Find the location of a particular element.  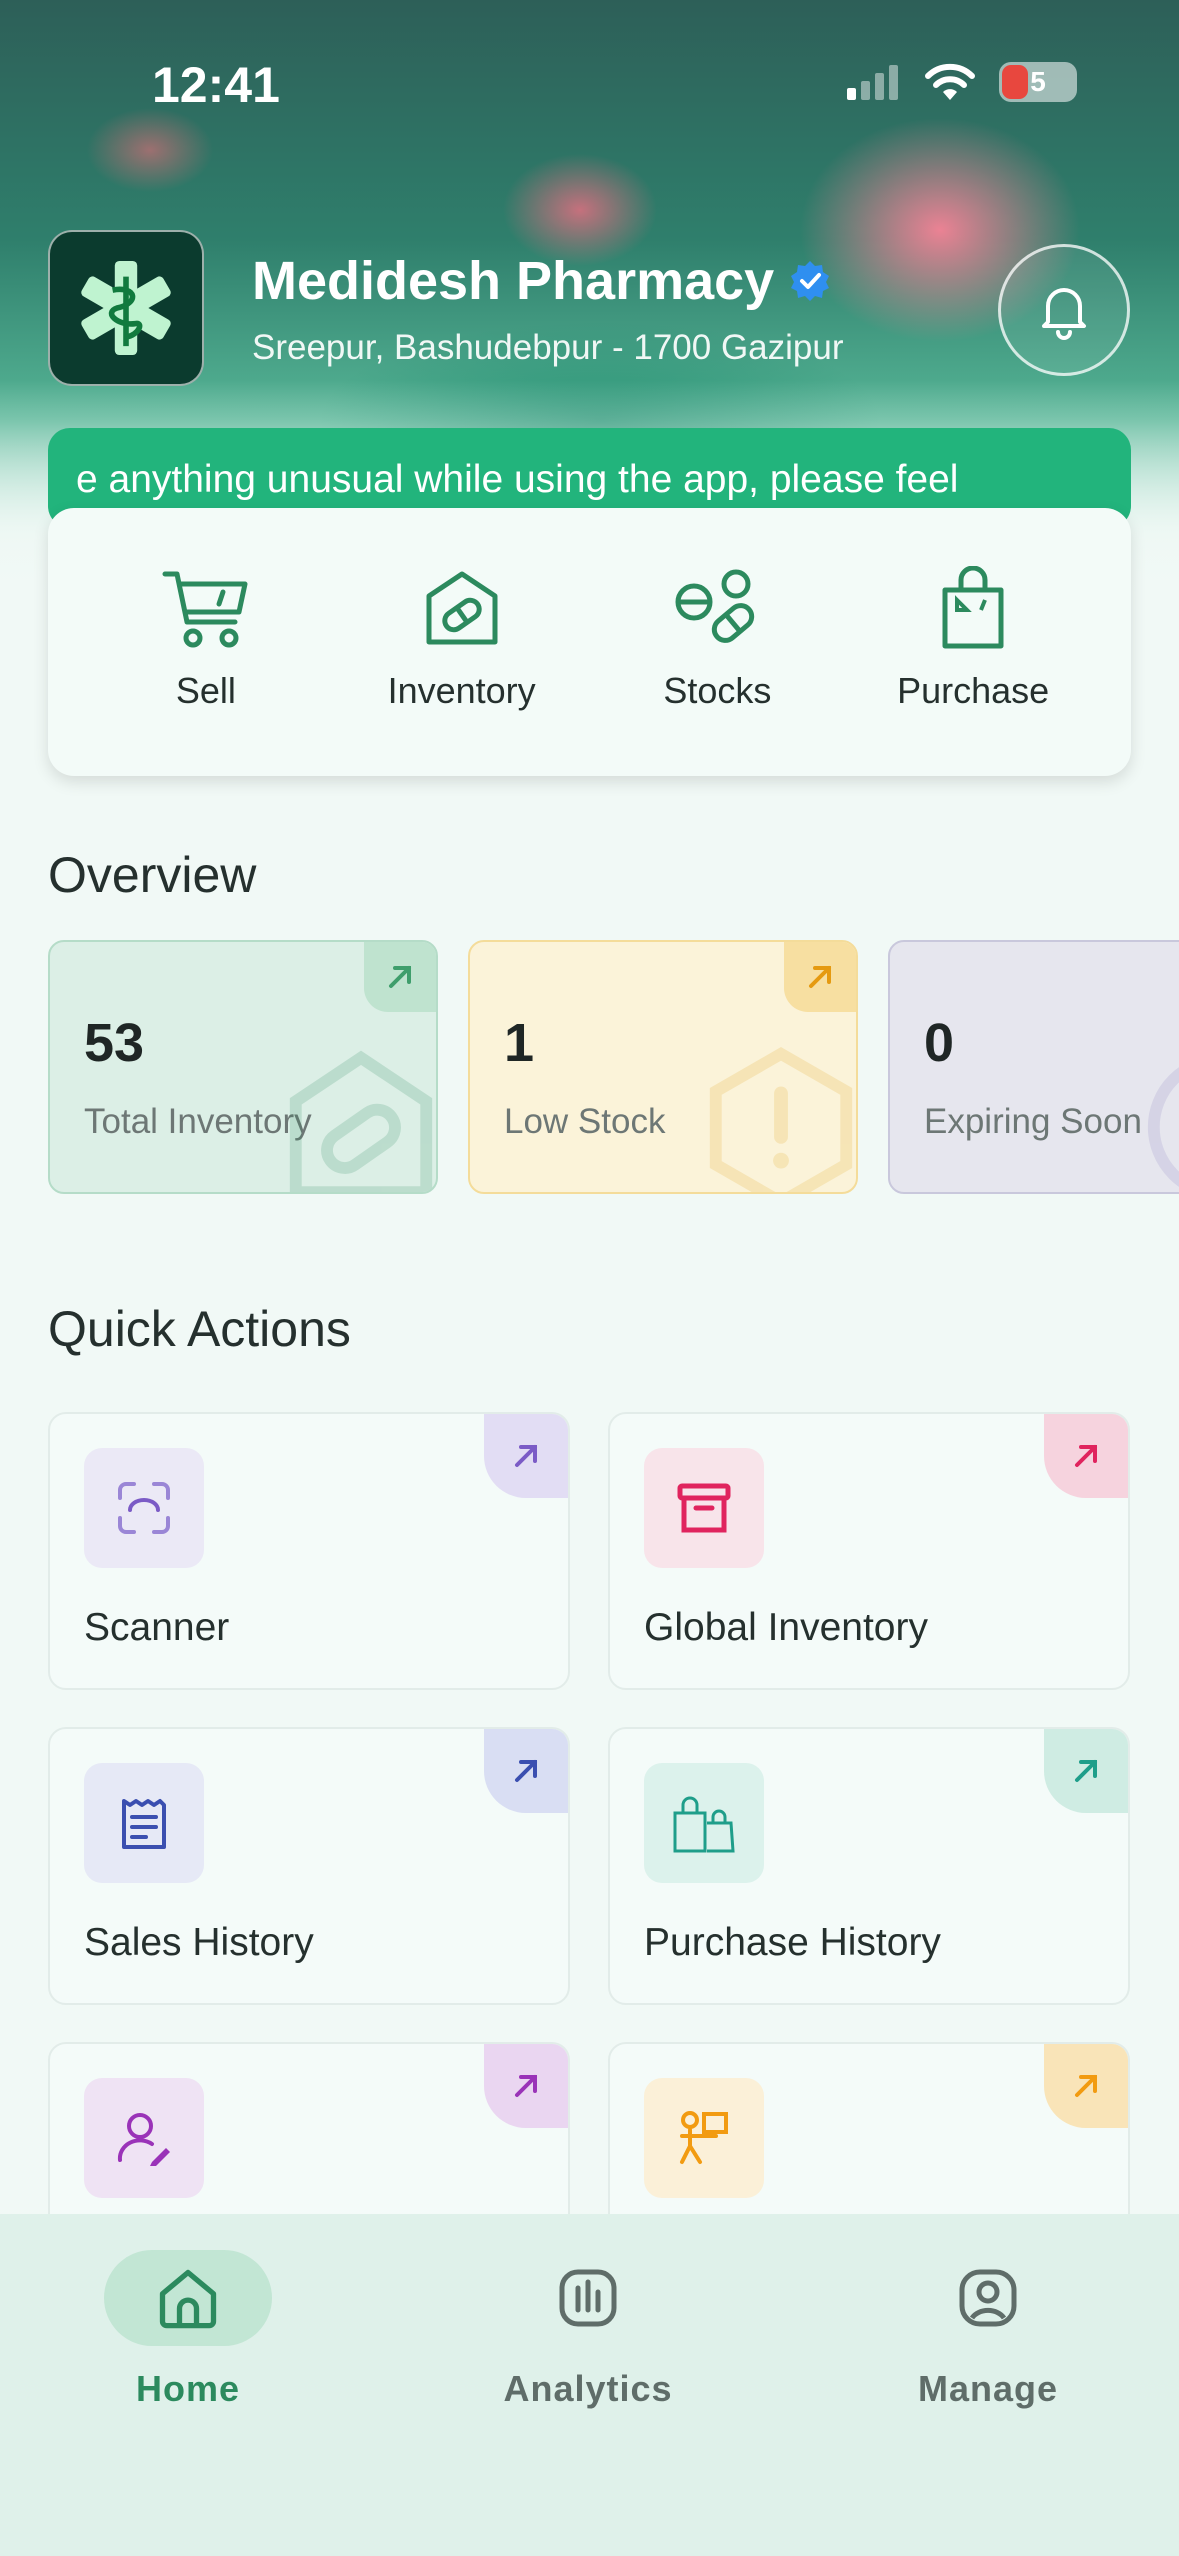

nav-home: Home is located at coordinates (188, 2330).